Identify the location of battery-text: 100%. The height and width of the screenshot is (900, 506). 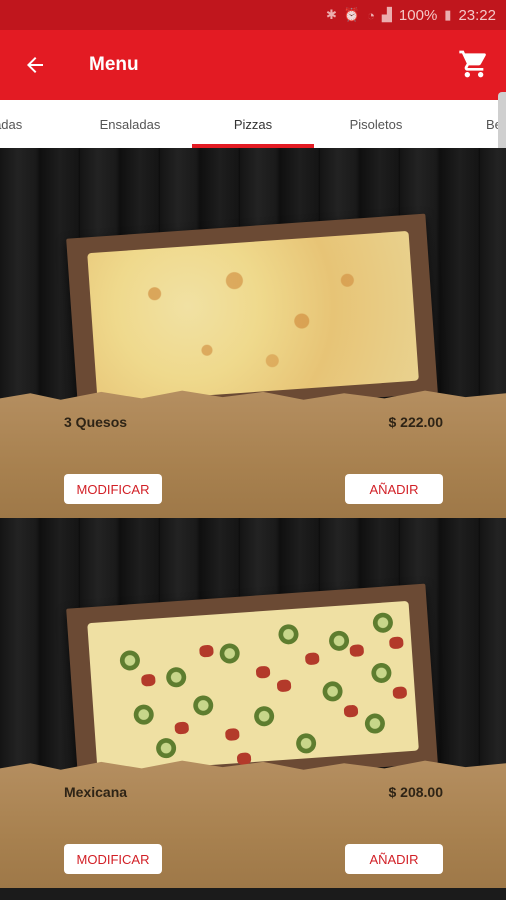
(418, 15).